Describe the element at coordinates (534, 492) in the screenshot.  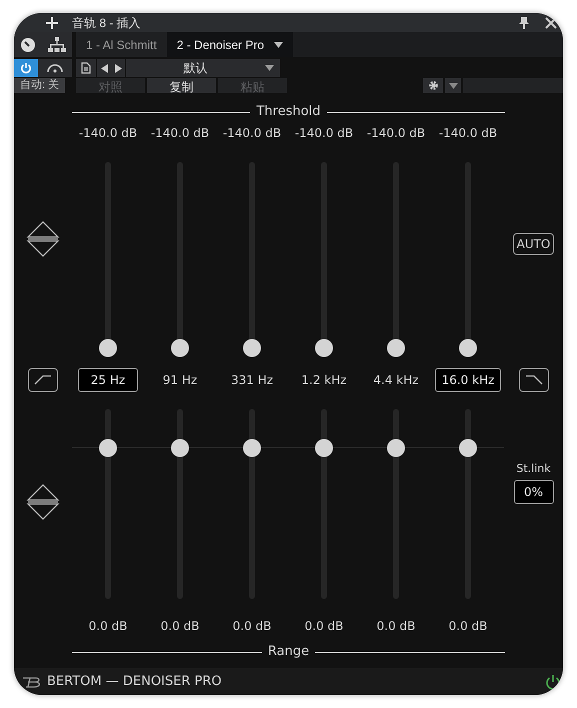
I see `stereo-link-field: 0%` at that location.